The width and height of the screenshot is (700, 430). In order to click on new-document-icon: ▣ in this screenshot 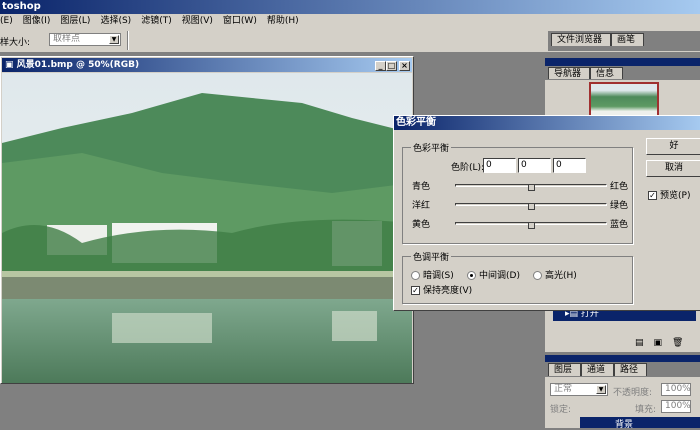, I will do `click(663, 343)`.